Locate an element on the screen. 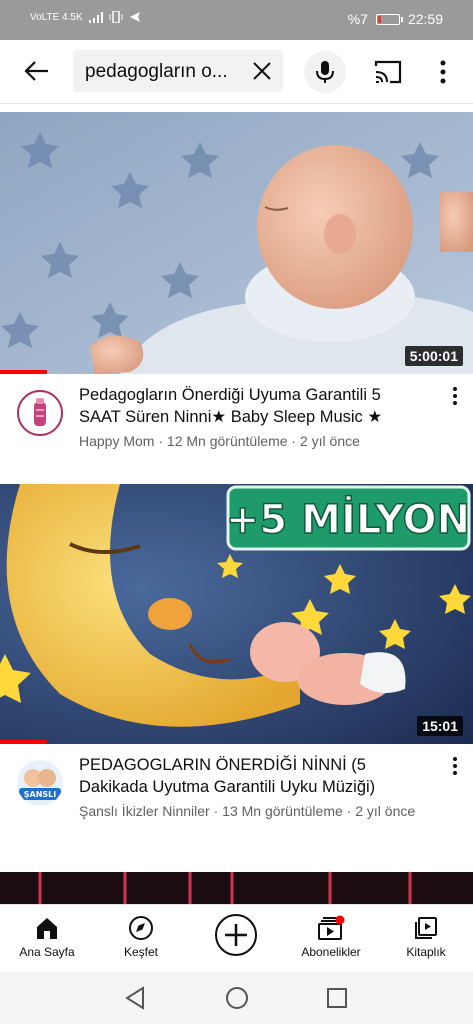 This screenshot has height=1024, width=473. cast-icon is located at coordinates (388, 72).